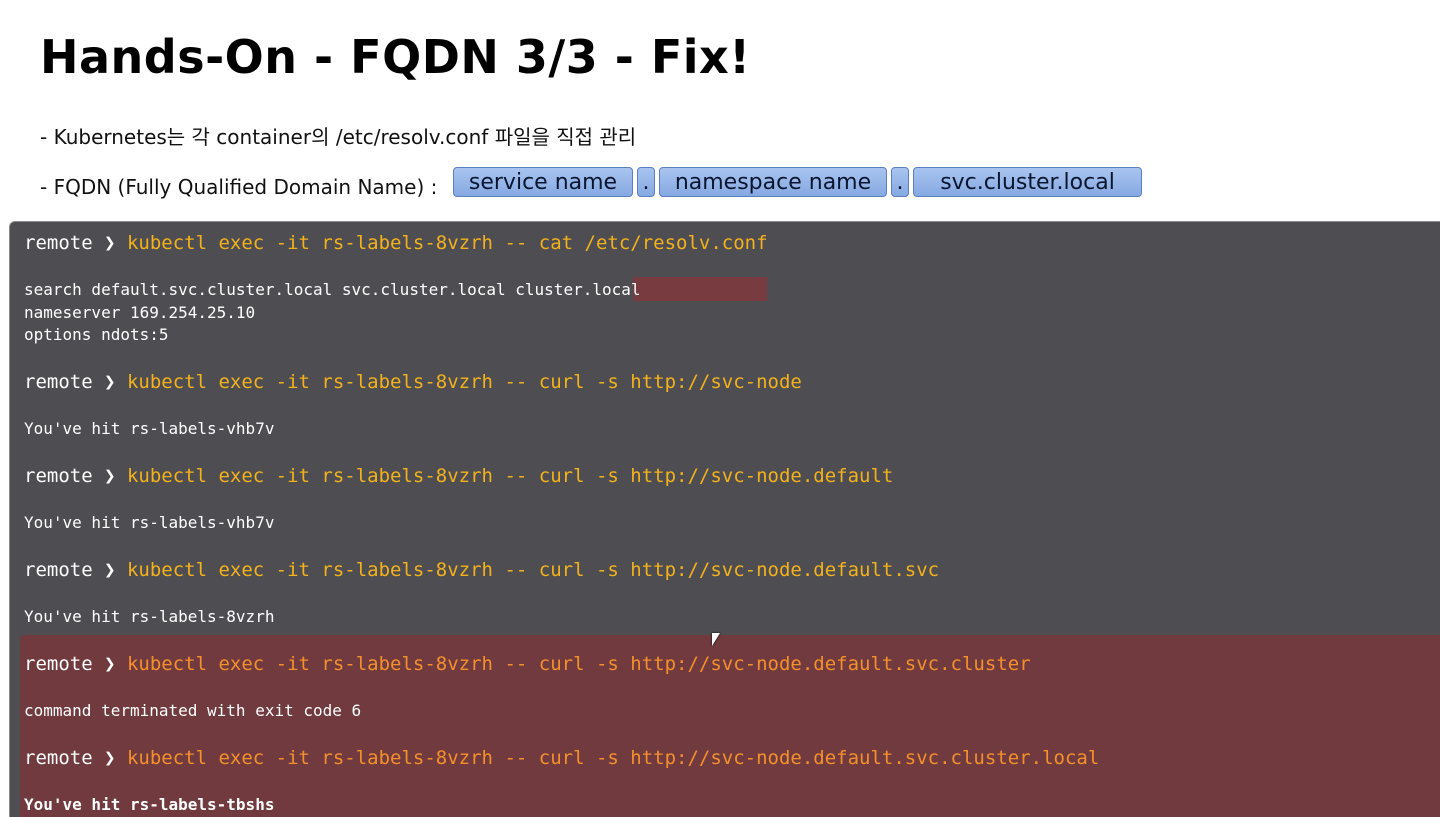 The image size is (1440, 817). What do you see at coordinates (700, 289) in the screenshot?
I see `redacted-search-domain` at bounding box center [700, 289].